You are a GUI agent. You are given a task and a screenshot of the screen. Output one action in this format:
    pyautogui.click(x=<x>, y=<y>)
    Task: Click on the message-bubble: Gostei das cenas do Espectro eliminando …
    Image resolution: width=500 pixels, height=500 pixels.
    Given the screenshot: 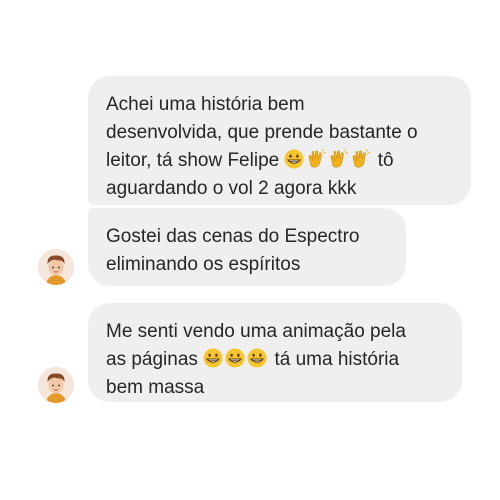 What is the action you would take?
    pyautogui.click(x=247, y=247)
    